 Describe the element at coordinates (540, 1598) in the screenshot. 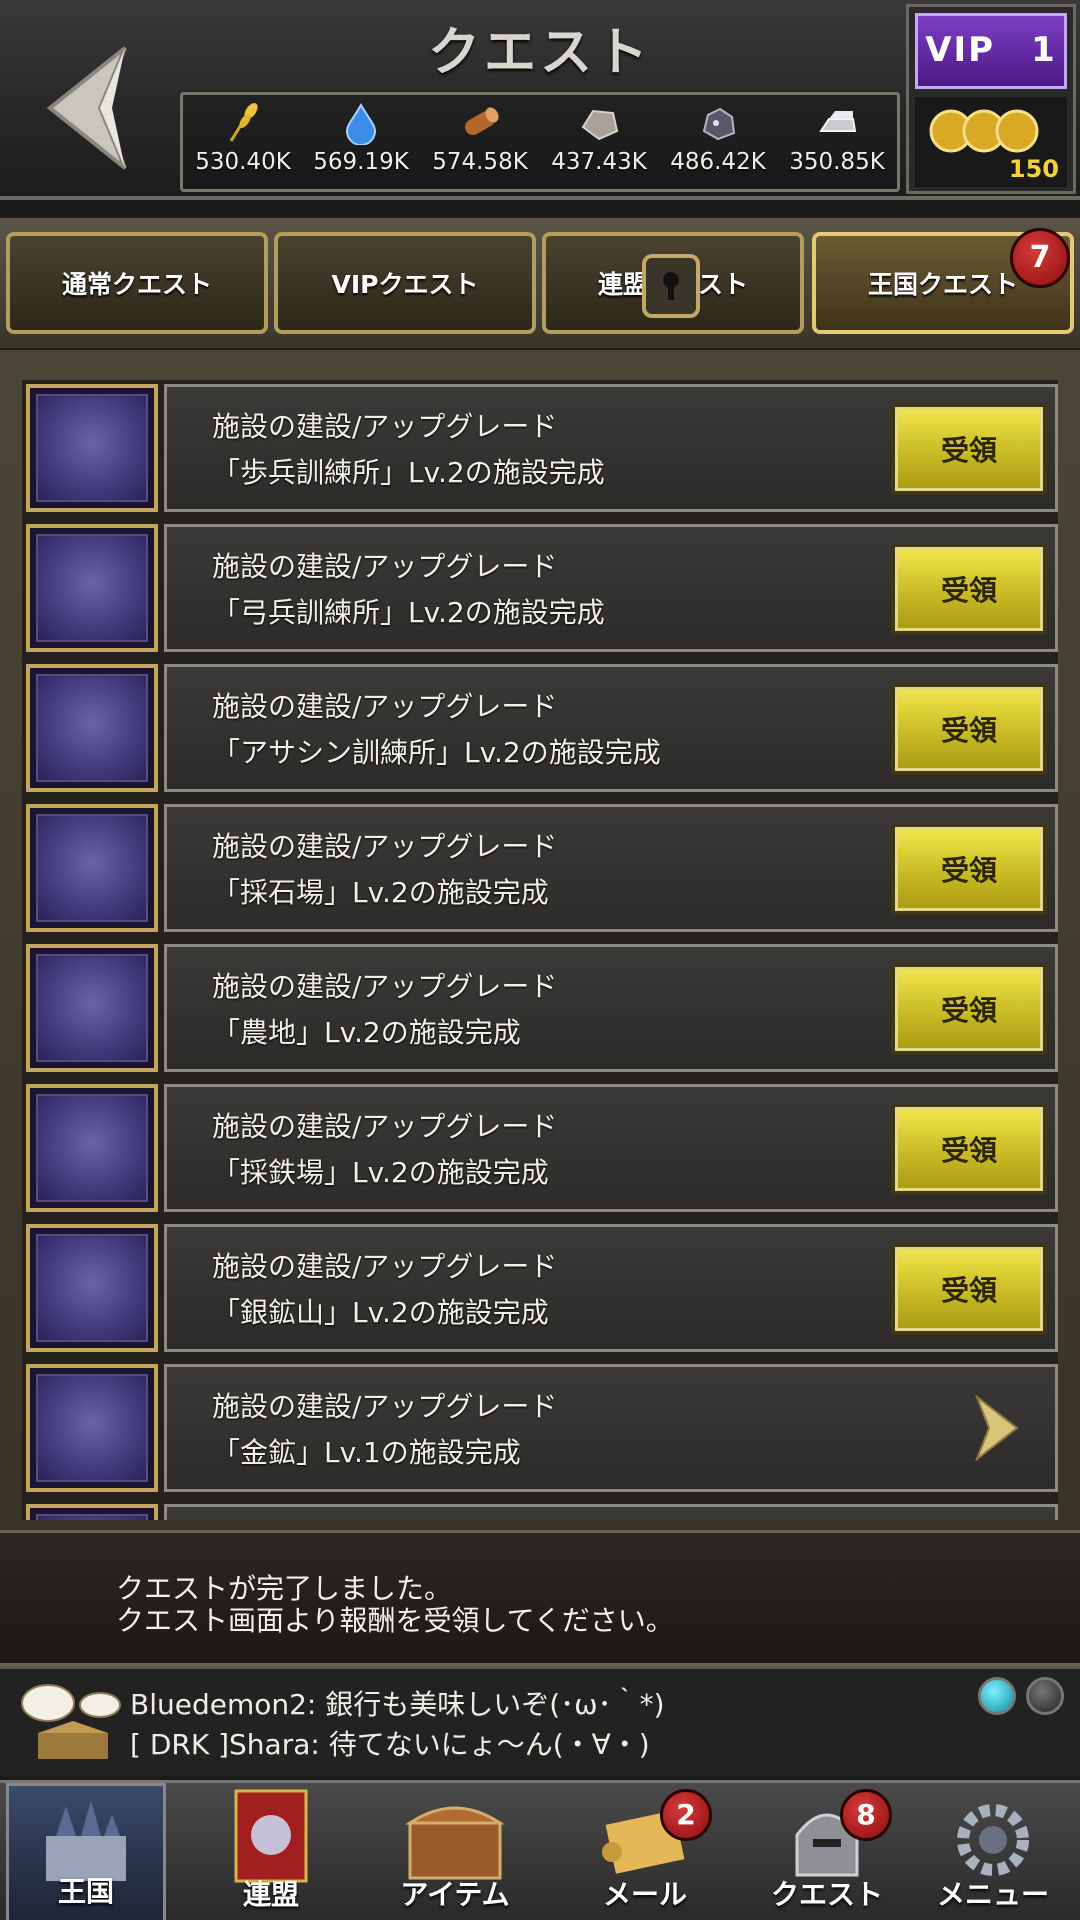

I see `notification-message: クエストが完了しました。 クエスト画面より報酬を受領してください。` at that location.